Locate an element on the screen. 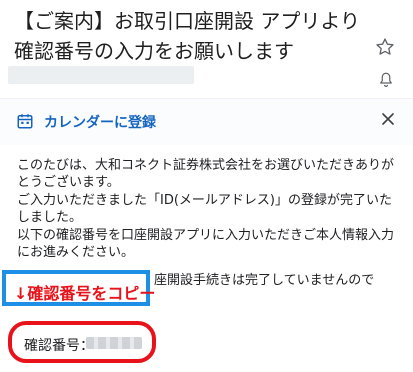  bell-icon is located at coordinates (386, 80).